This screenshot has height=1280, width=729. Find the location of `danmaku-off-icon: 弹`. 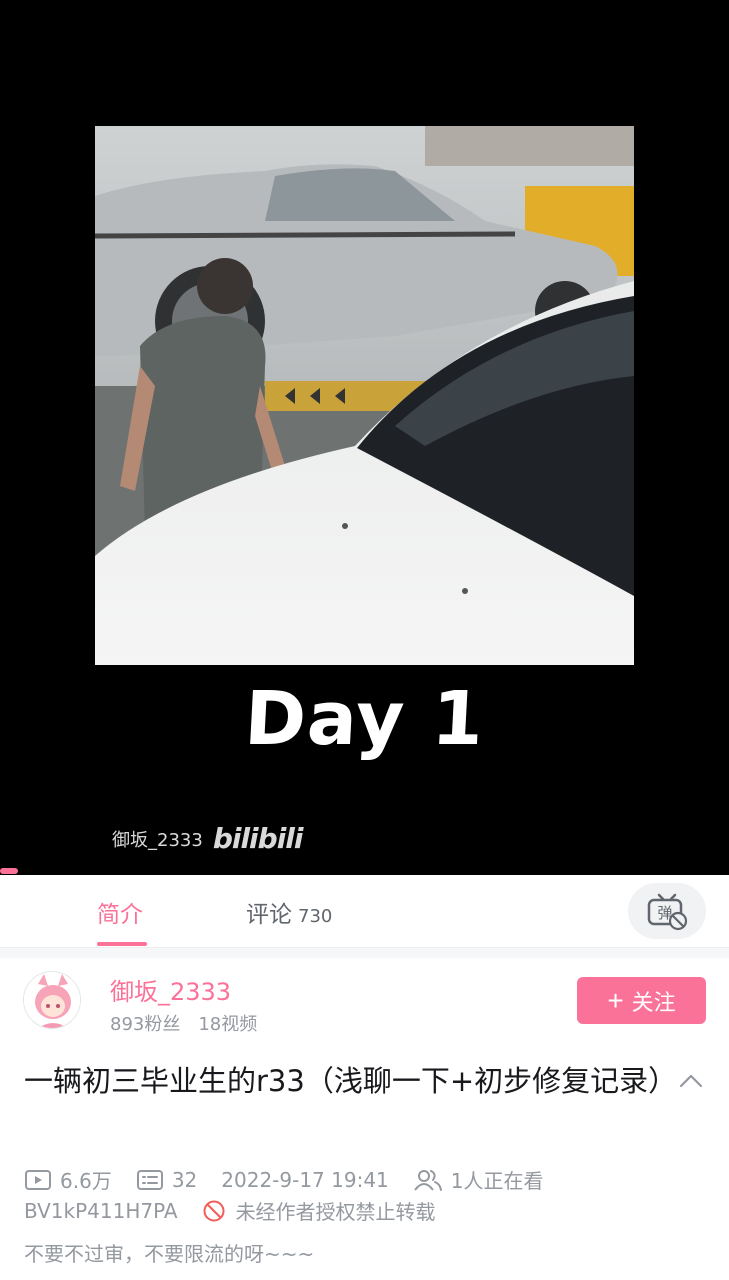

danmaku-off-icon: 弹 is located at coordinates (667, 912).